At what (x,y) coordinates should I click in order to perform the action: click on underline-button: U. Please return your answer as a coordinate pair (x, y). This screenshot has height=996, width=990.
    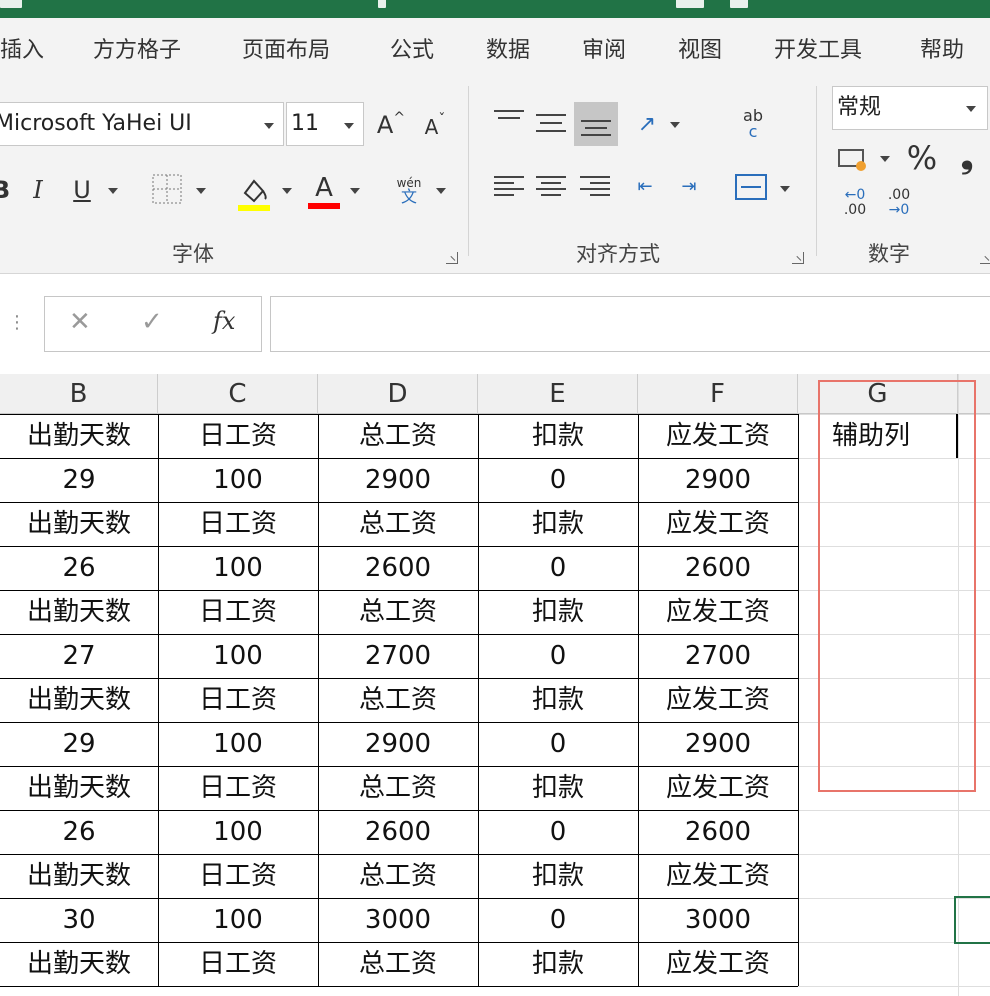
    Looking at the image, I should click on (82, 190).